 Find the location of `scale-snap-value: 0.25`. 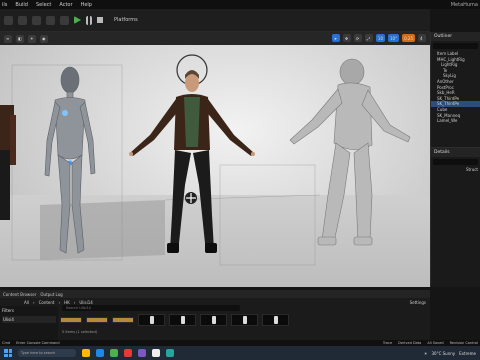

scale-snap-value: 0.25 is located at coordinates (408, 38).